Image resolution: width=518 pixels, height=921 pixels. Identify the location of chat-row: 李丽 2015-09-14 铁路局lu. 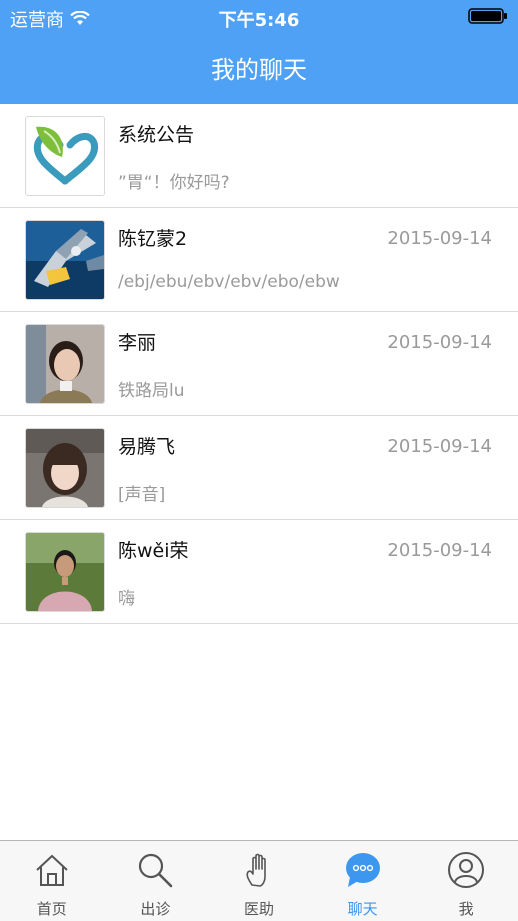
(259, 364).